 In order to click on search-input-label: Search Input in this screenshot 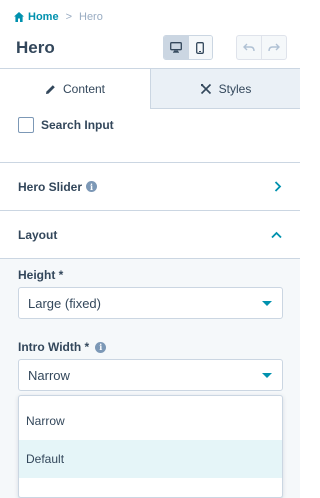, I will do `click(77, 125)`.